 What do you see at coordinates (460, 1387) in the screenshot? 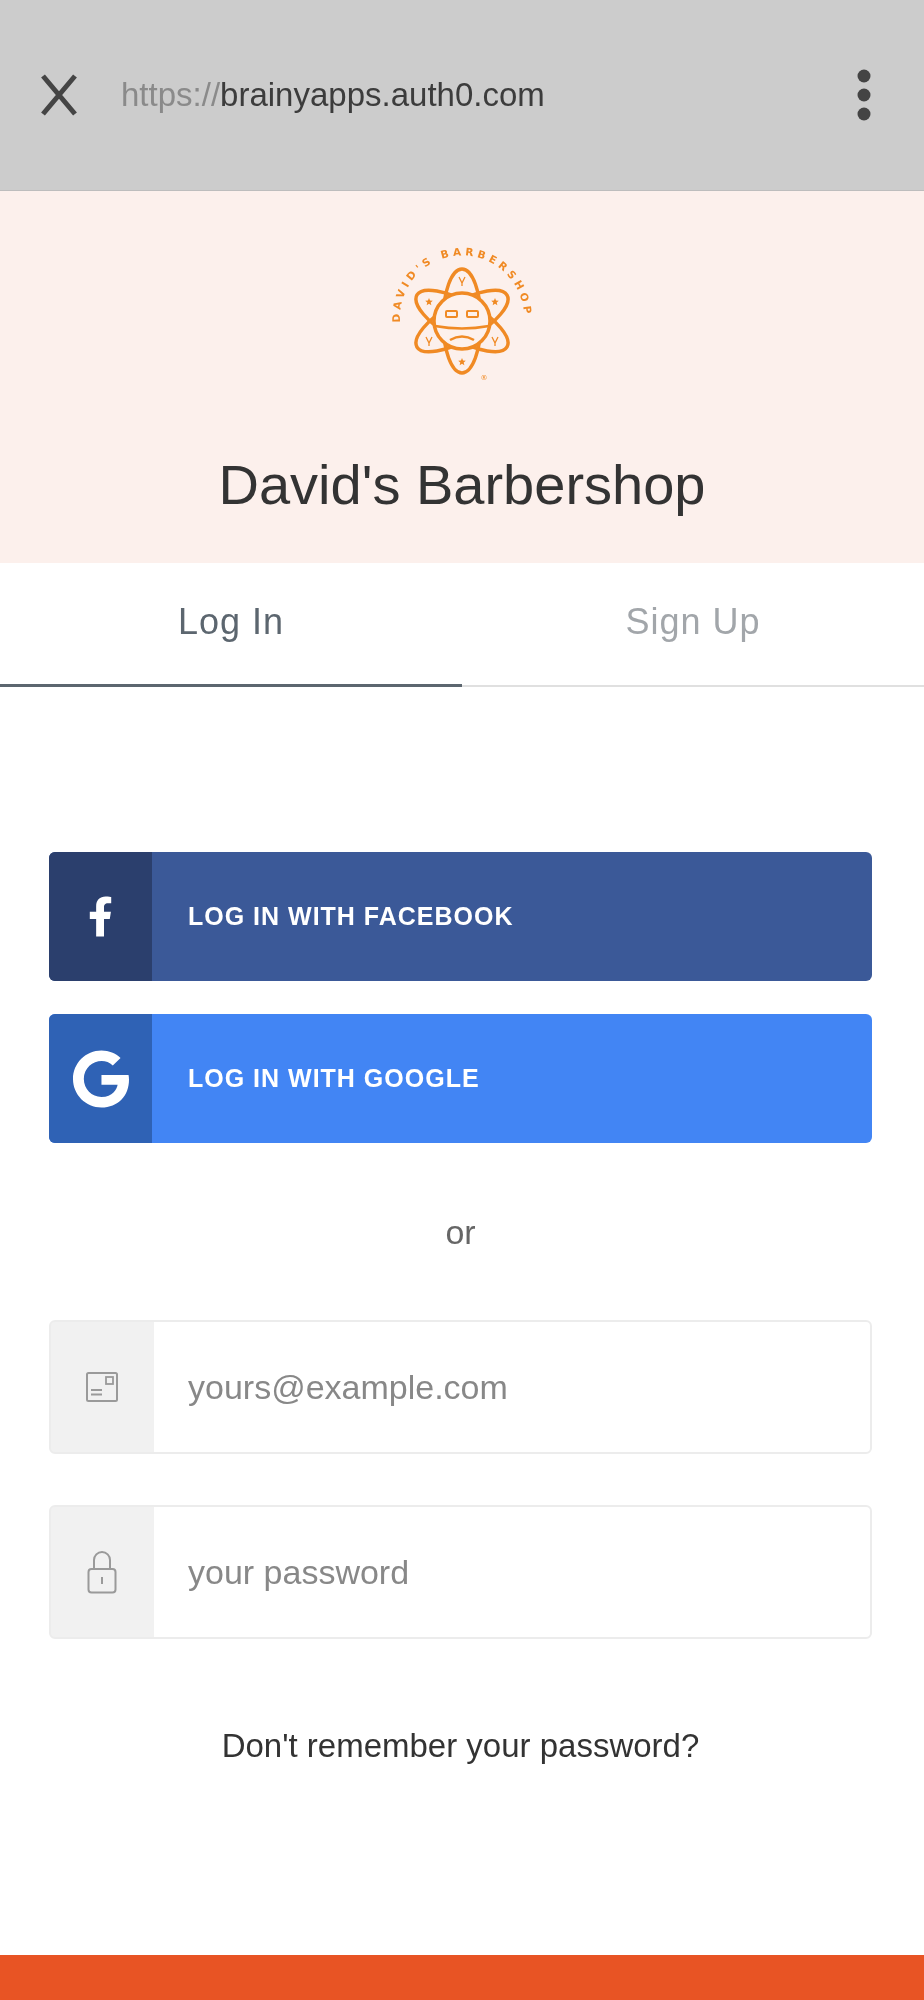
I see `email-field: yours@example.com` at bounding box center [460, 1387].